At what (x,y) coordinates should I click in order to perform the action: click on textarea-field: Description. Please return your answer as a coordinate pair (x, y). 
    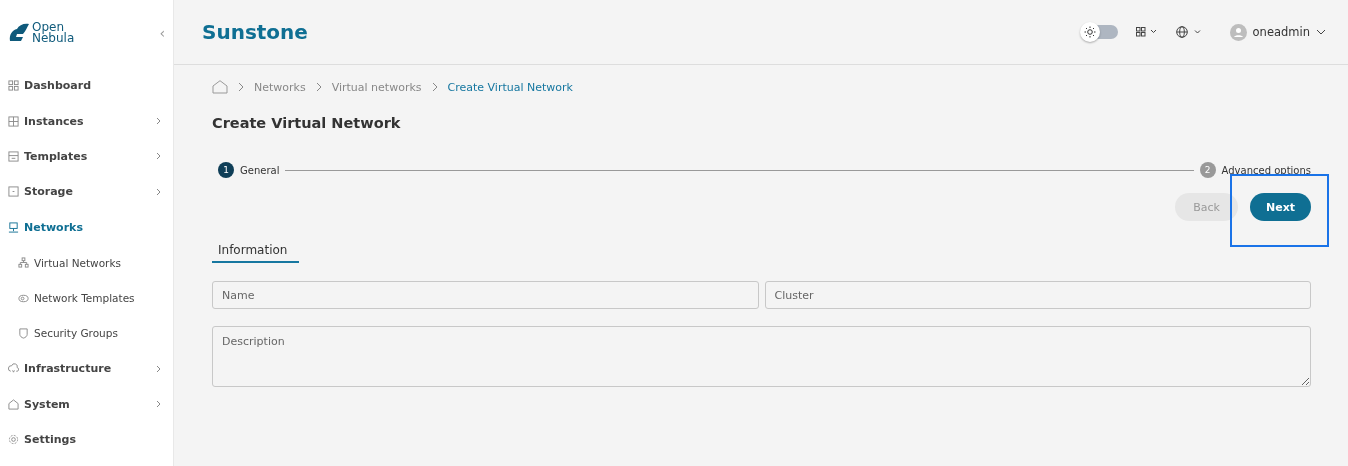
    Looking at the image, I should click on (761, 356).